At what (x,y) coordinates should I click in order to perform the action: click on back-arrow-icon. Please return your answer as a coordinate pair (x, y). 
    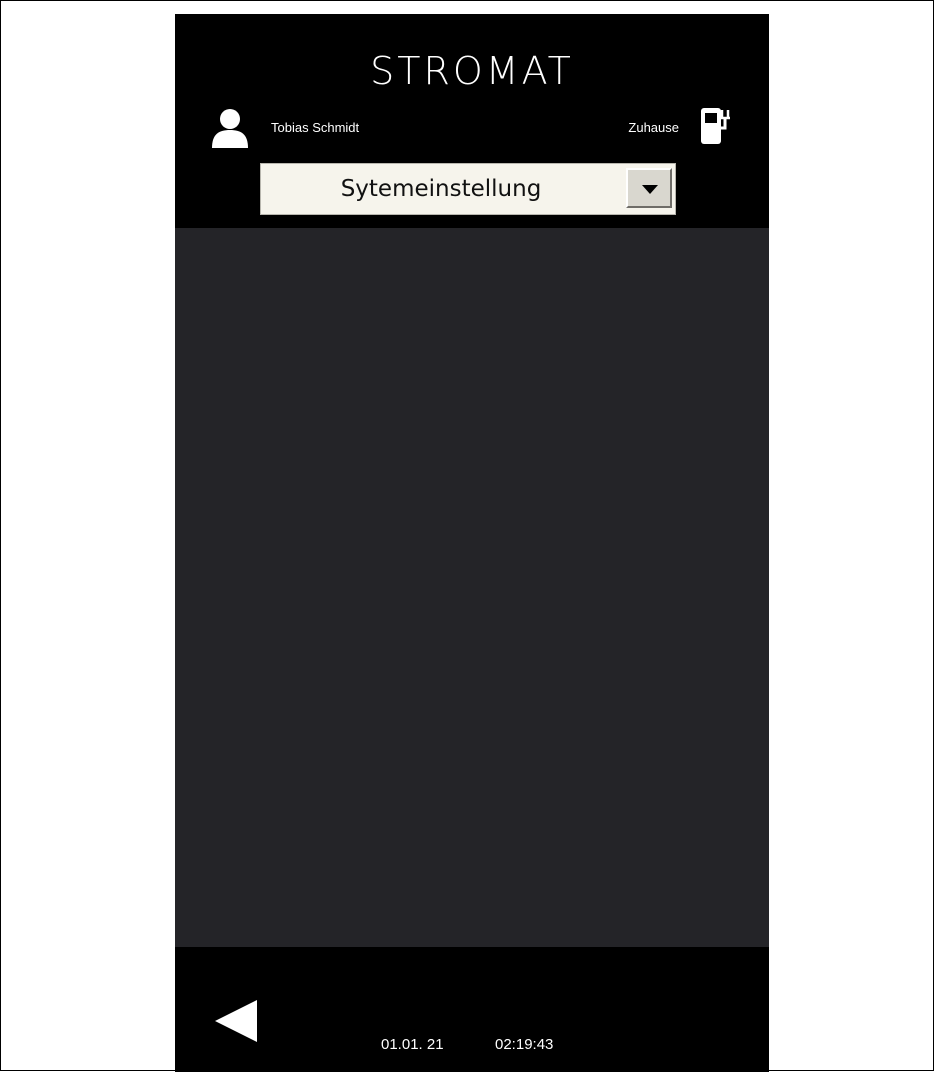
    Looking at the image, I should click on (236, 1021).